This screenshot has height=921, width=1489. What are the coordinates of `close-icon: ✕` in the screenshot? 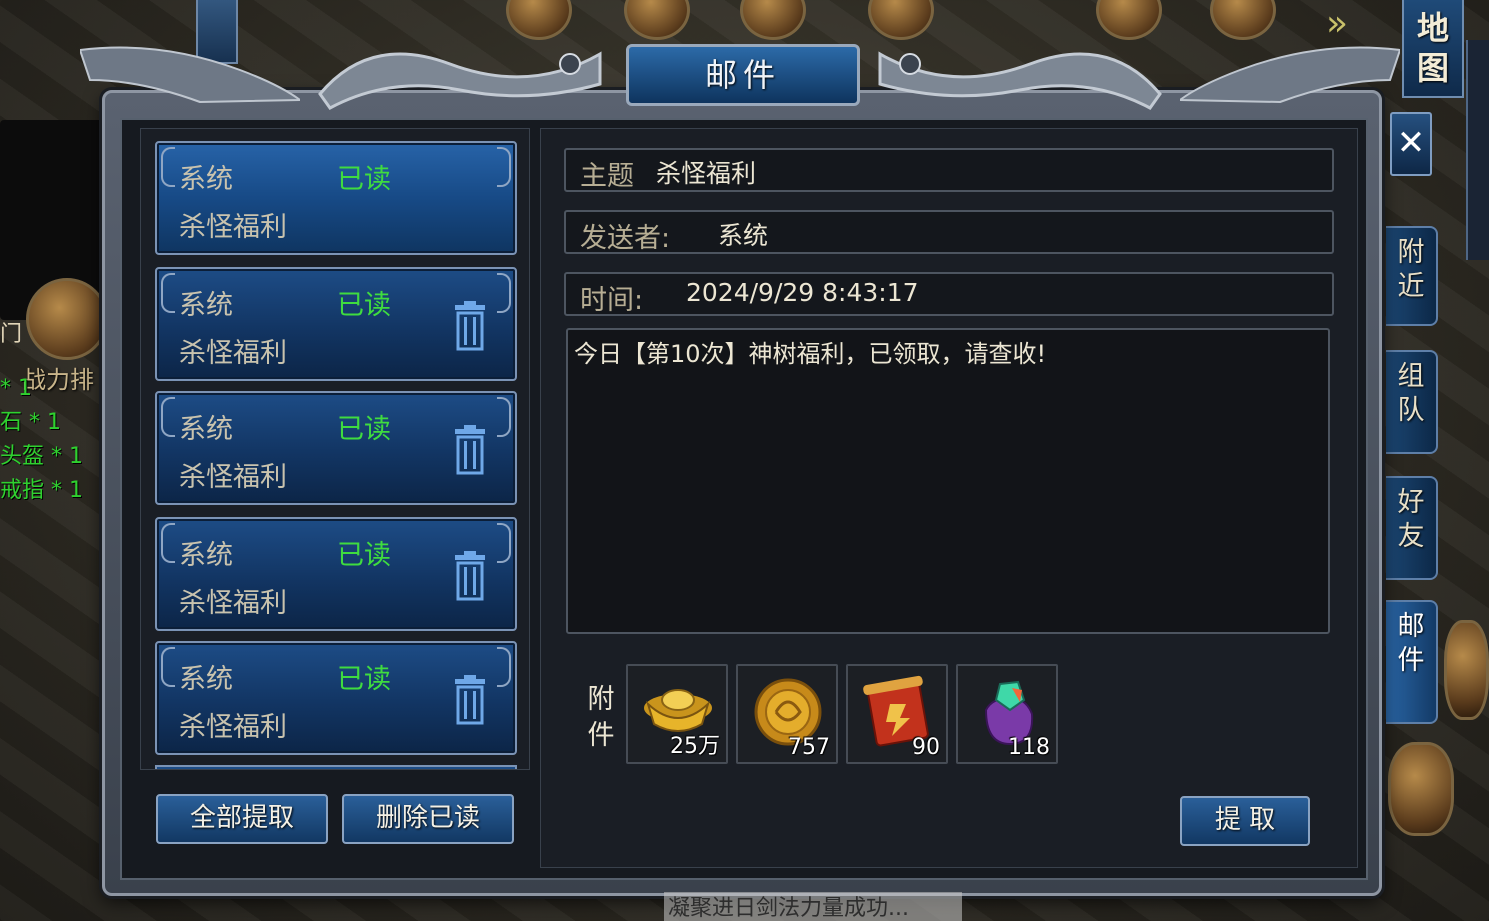 It's located at (1411, 143).